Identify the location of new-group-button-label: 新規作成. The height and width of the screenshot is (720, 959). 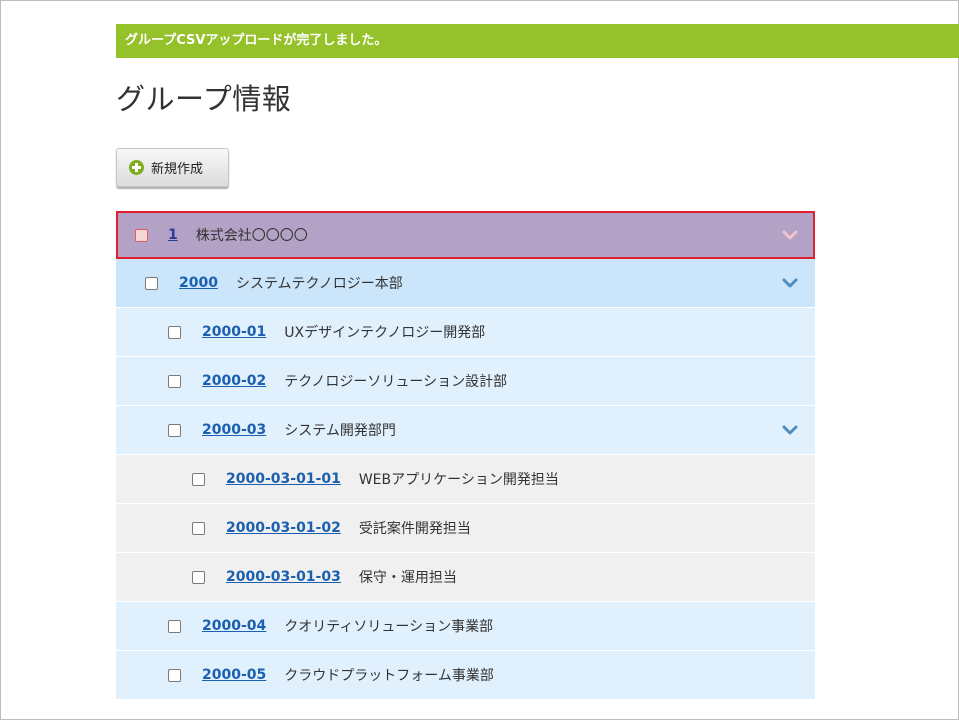
(177, 169).